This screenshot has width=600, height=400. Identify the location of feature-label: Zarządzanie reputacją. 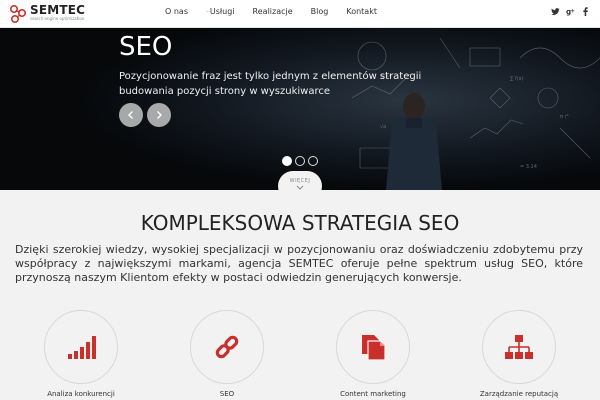
(519, 394).